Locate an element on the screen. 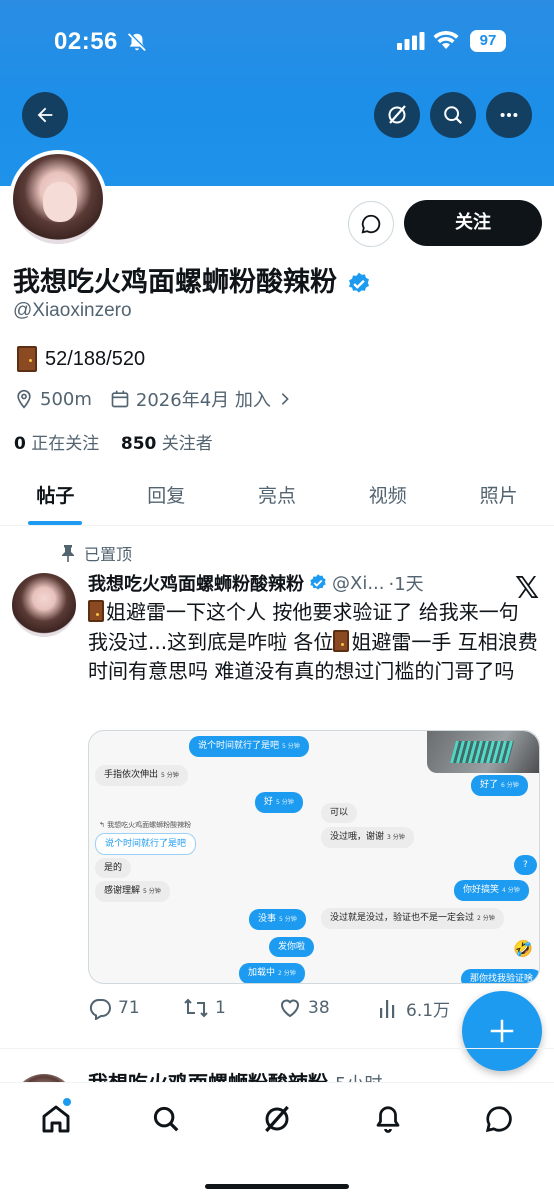 The height and width of the screenshot is (1200, 554). followers-count: 850 is located at coordinates (138, 444).